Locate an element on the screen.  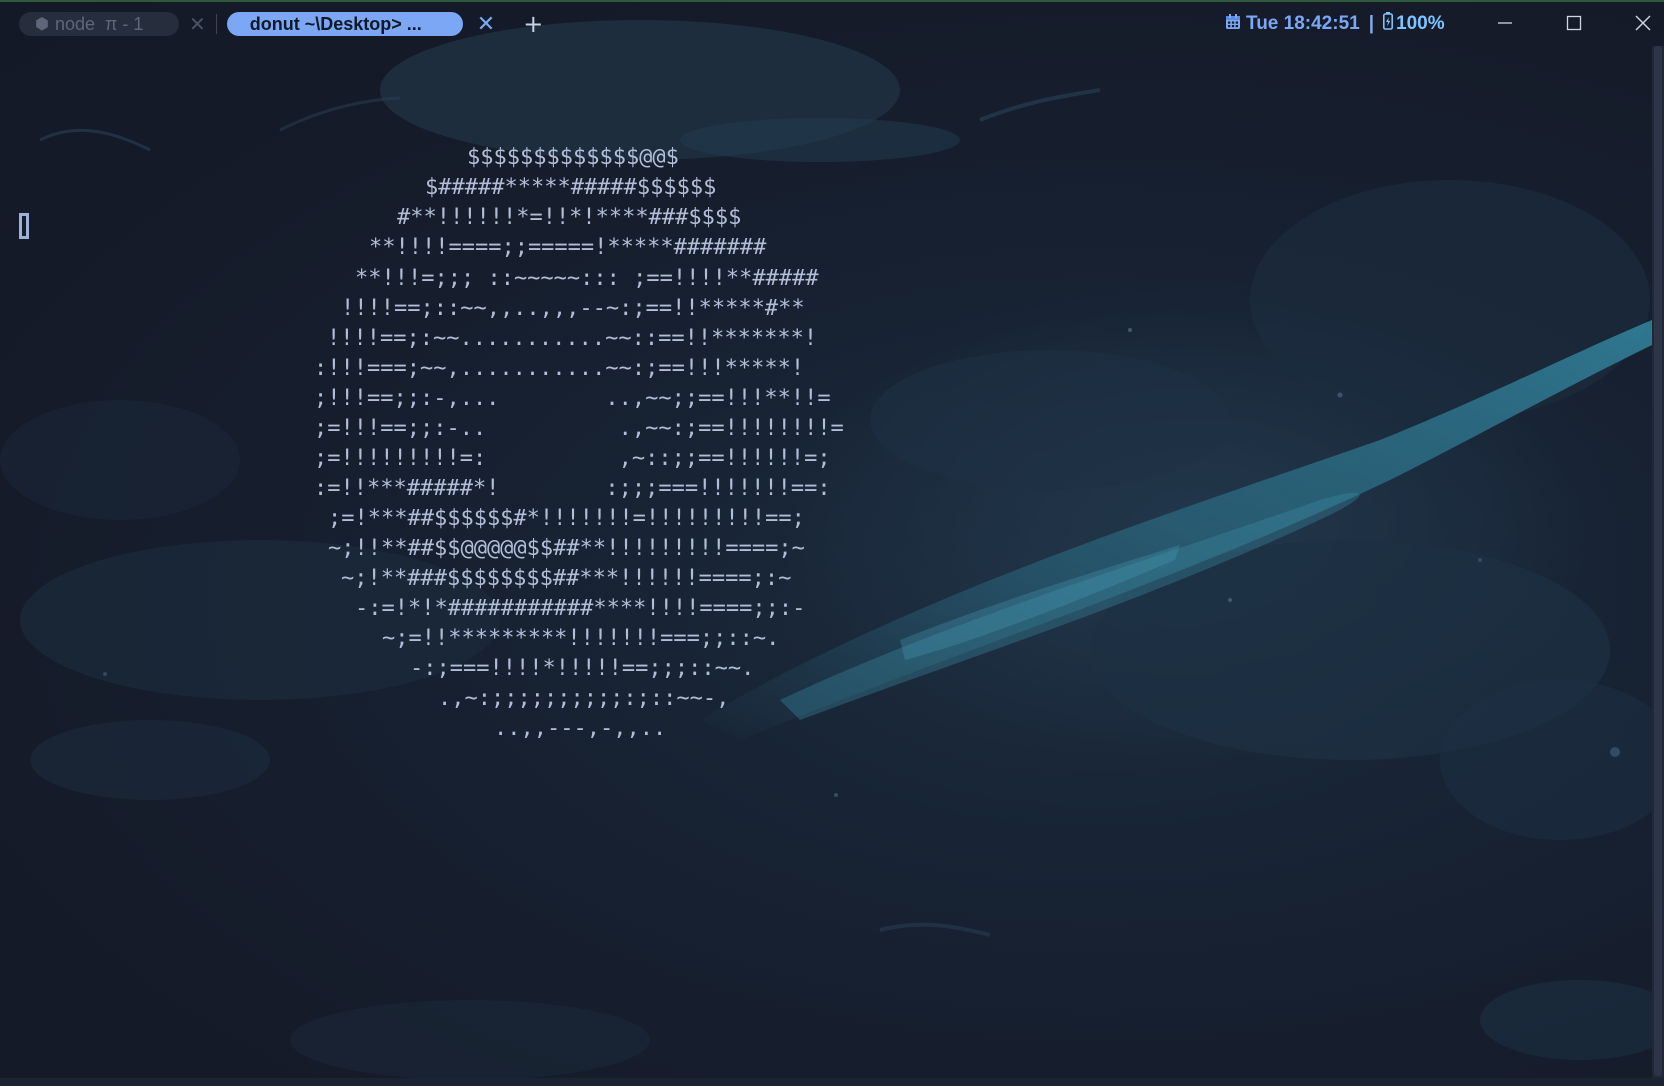
tab-separator is located at coordinates (216, 24).